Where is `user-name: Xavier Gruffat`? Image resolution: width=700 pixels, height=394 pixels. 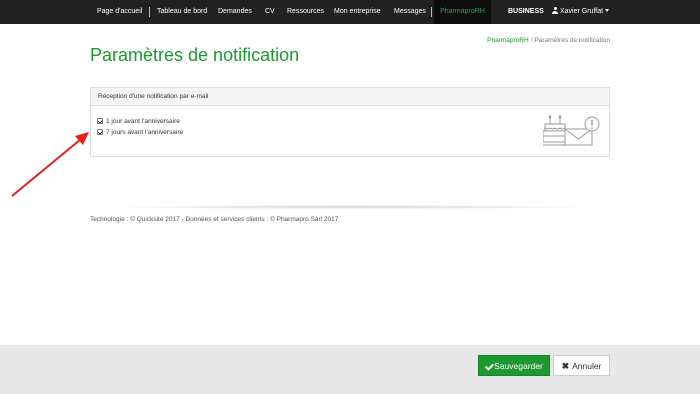 user-name: Xavier Gruffat is located at coordinates (582, 11).